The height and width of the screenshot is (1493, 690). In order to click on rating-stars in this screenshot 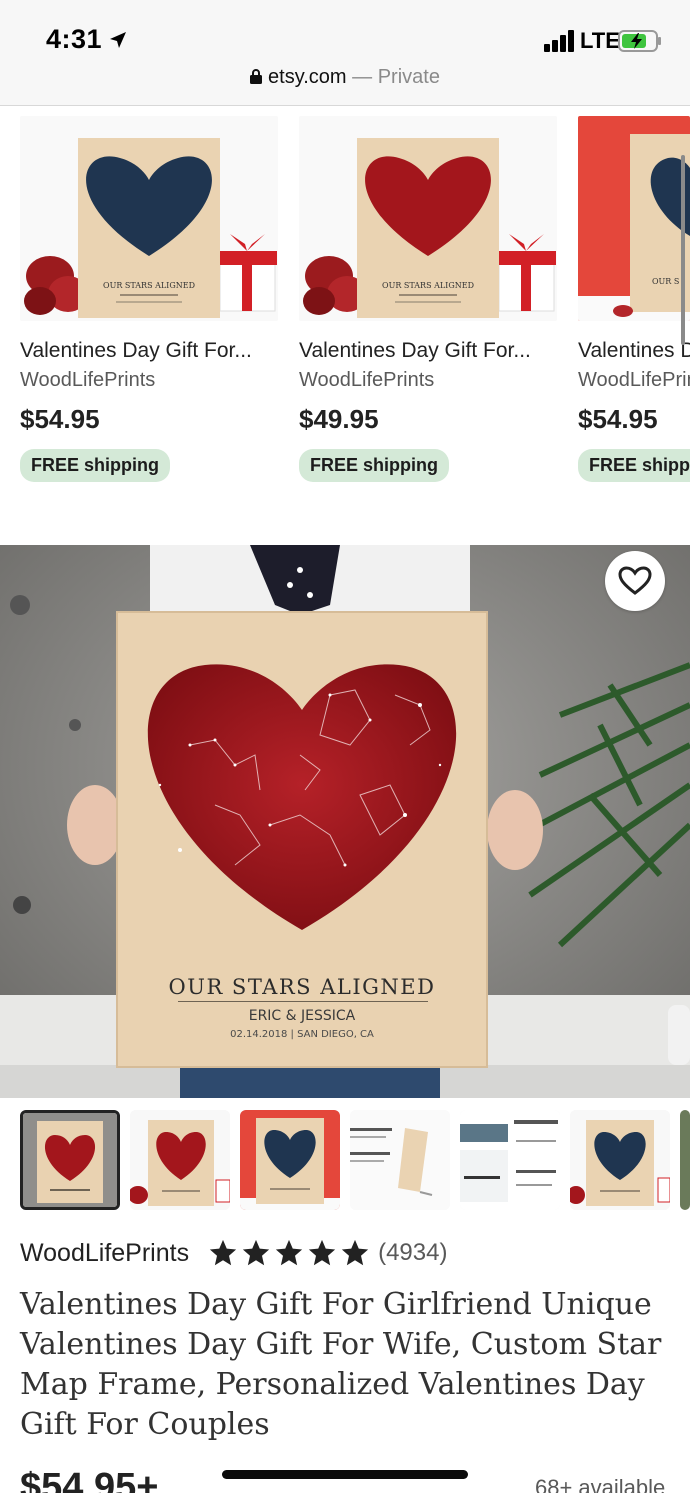, I will do `click(289, 1253)`.